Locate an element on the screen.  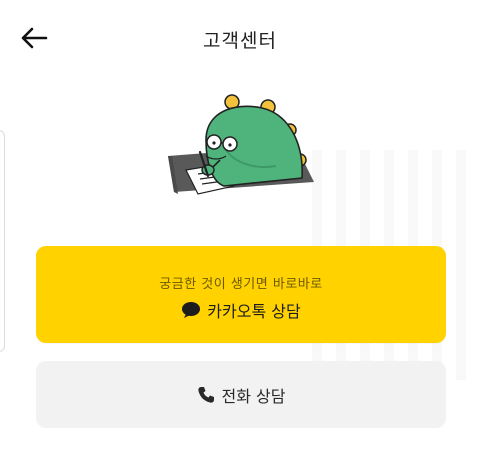
kakaotalk-label: 카카오톡 상담 is located at coordinates (254, 311).